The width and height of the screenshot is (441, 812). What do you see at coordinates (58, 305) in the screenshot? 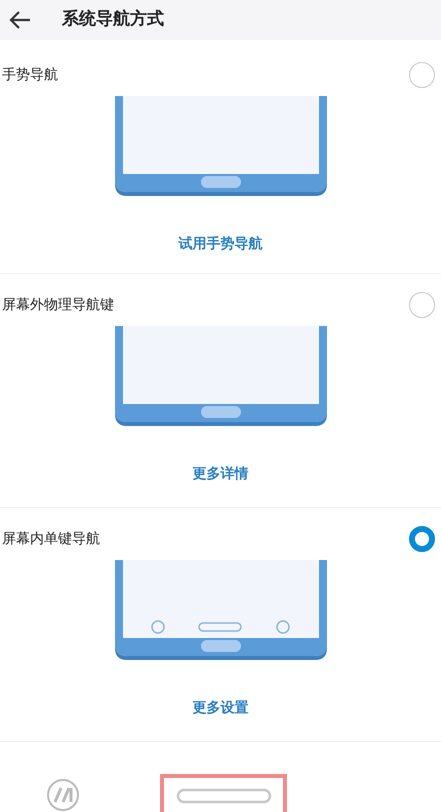
I see `option-title: 屏幕外物理导航键` at bounding box center [58, 305].